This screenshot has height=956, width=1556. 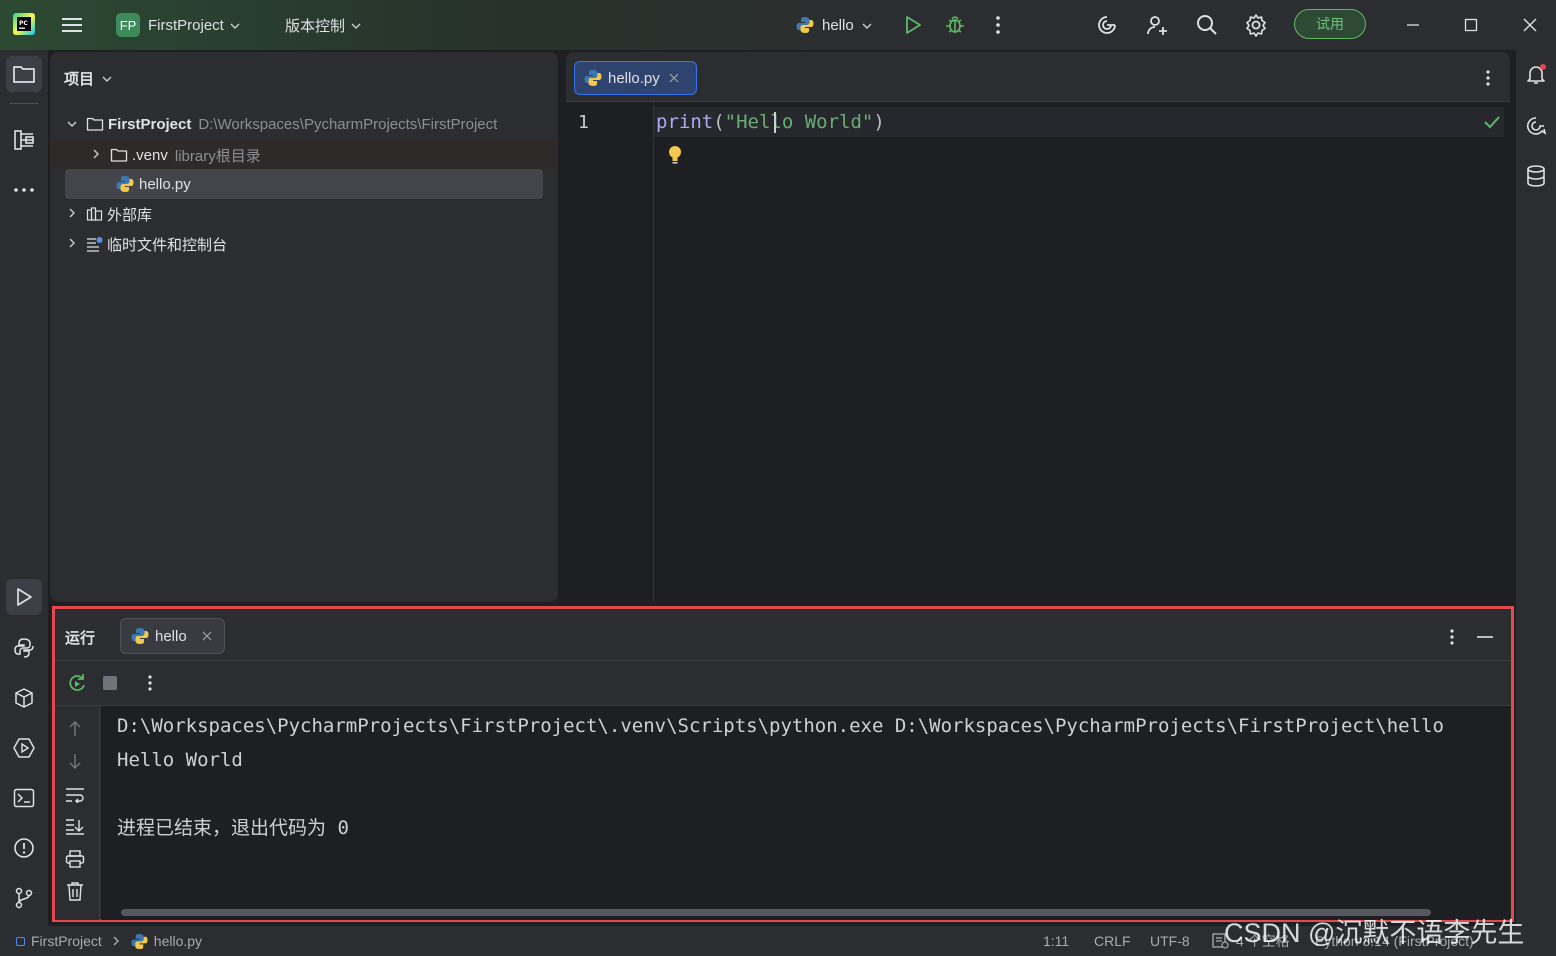 What do you see at coordinates (75, 859) in the screenshot?
I see `print-icon` at bounding box center [75, 859].